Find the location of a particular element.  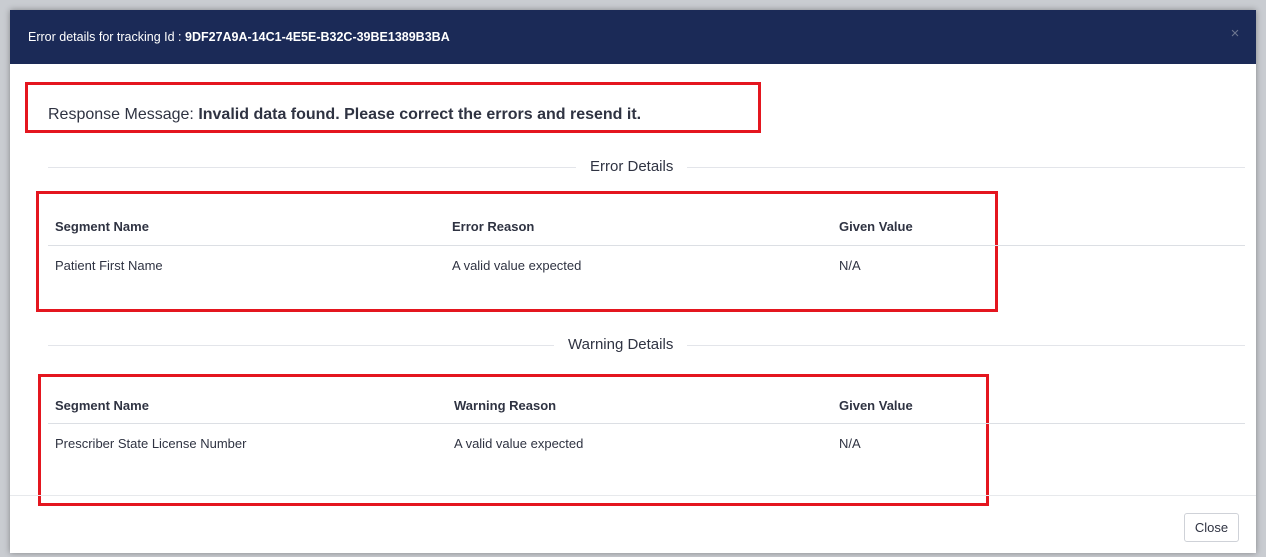

modal-footer-separator is located at coordinates (633, 495).